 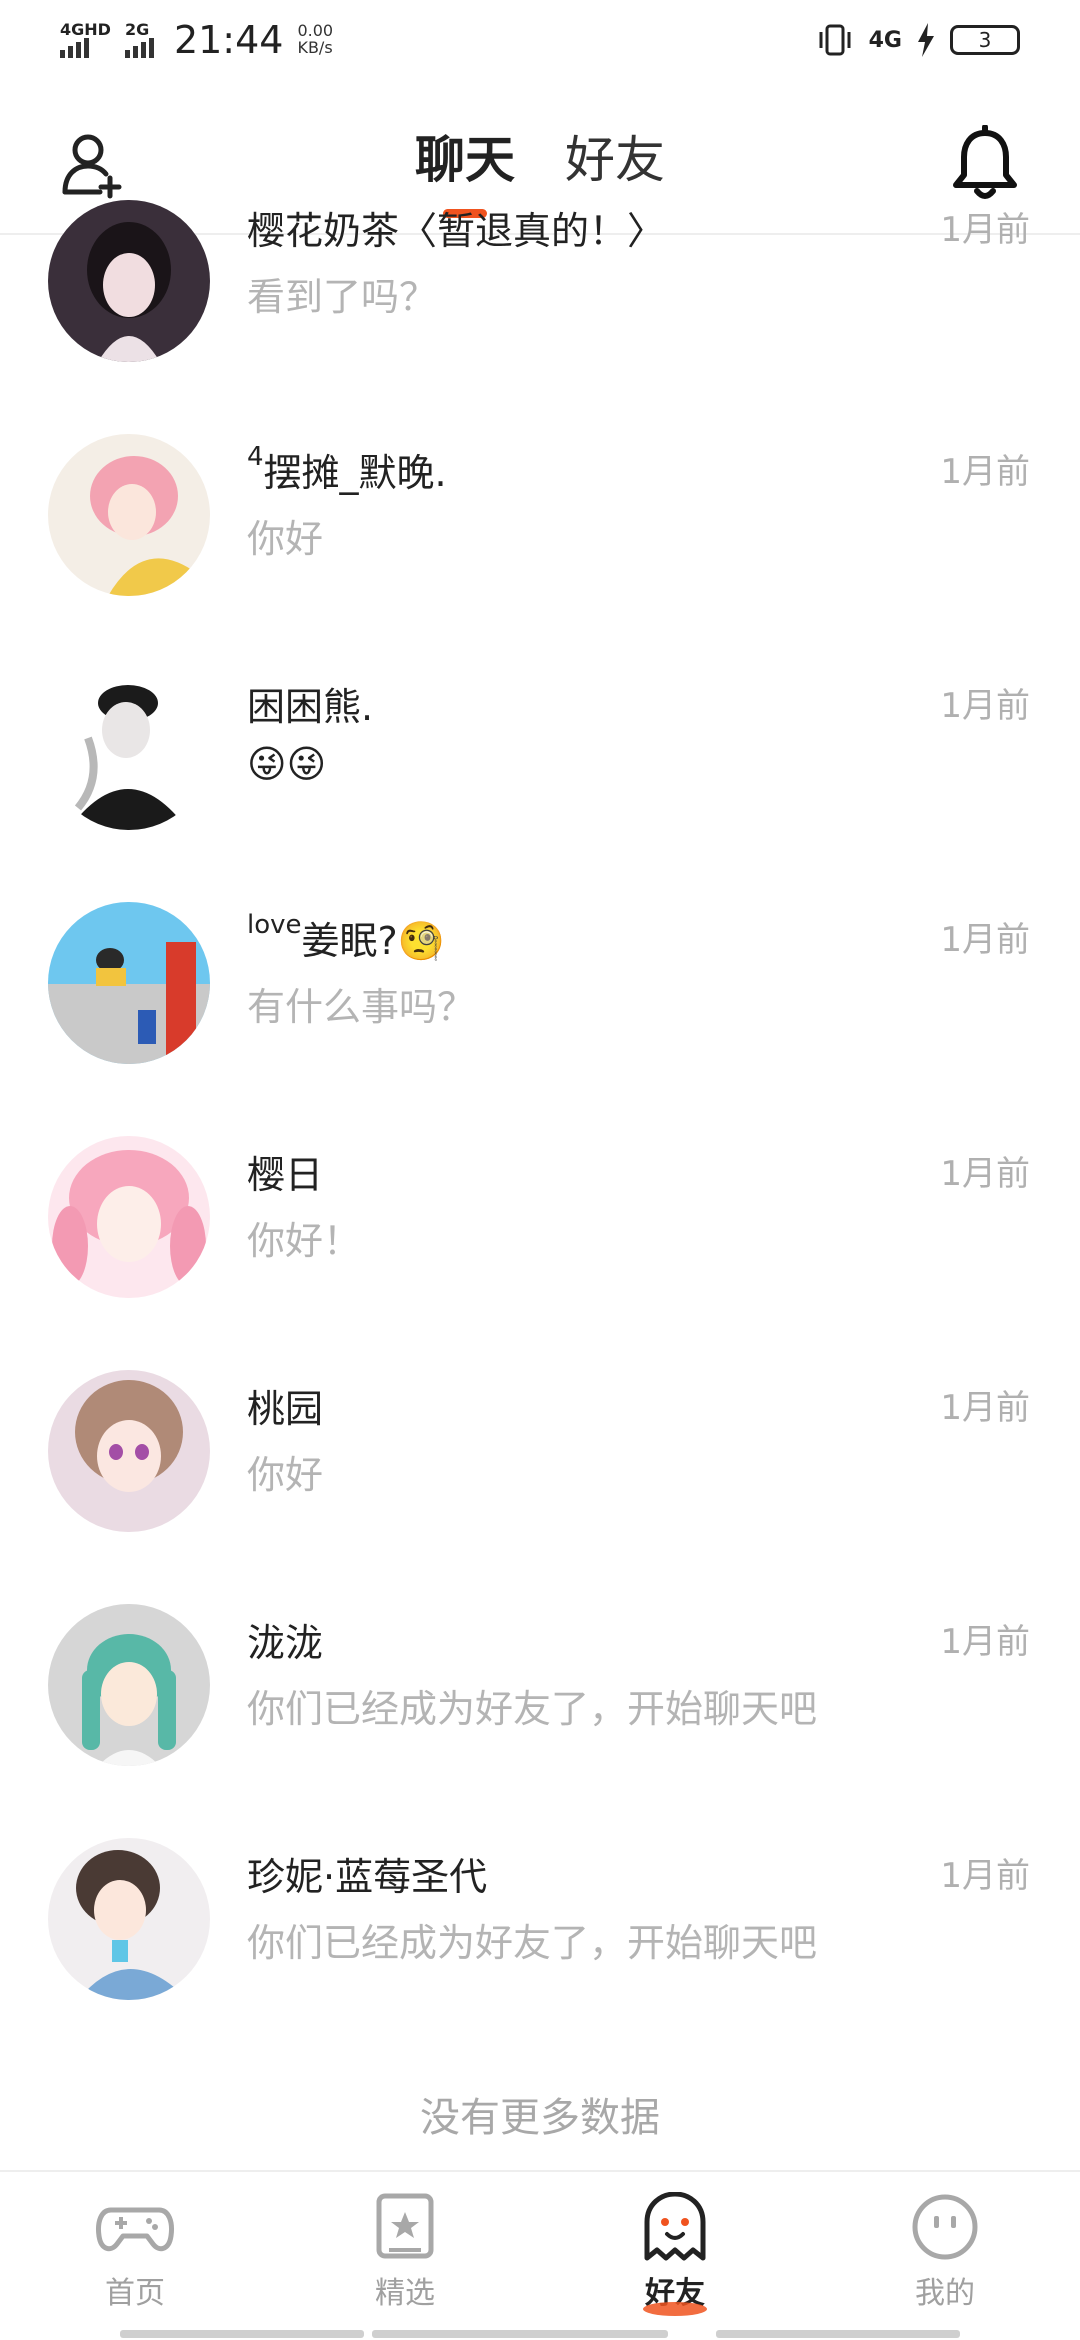 I want to click on chat-name: 桃园, so click(x=285, y=1409).